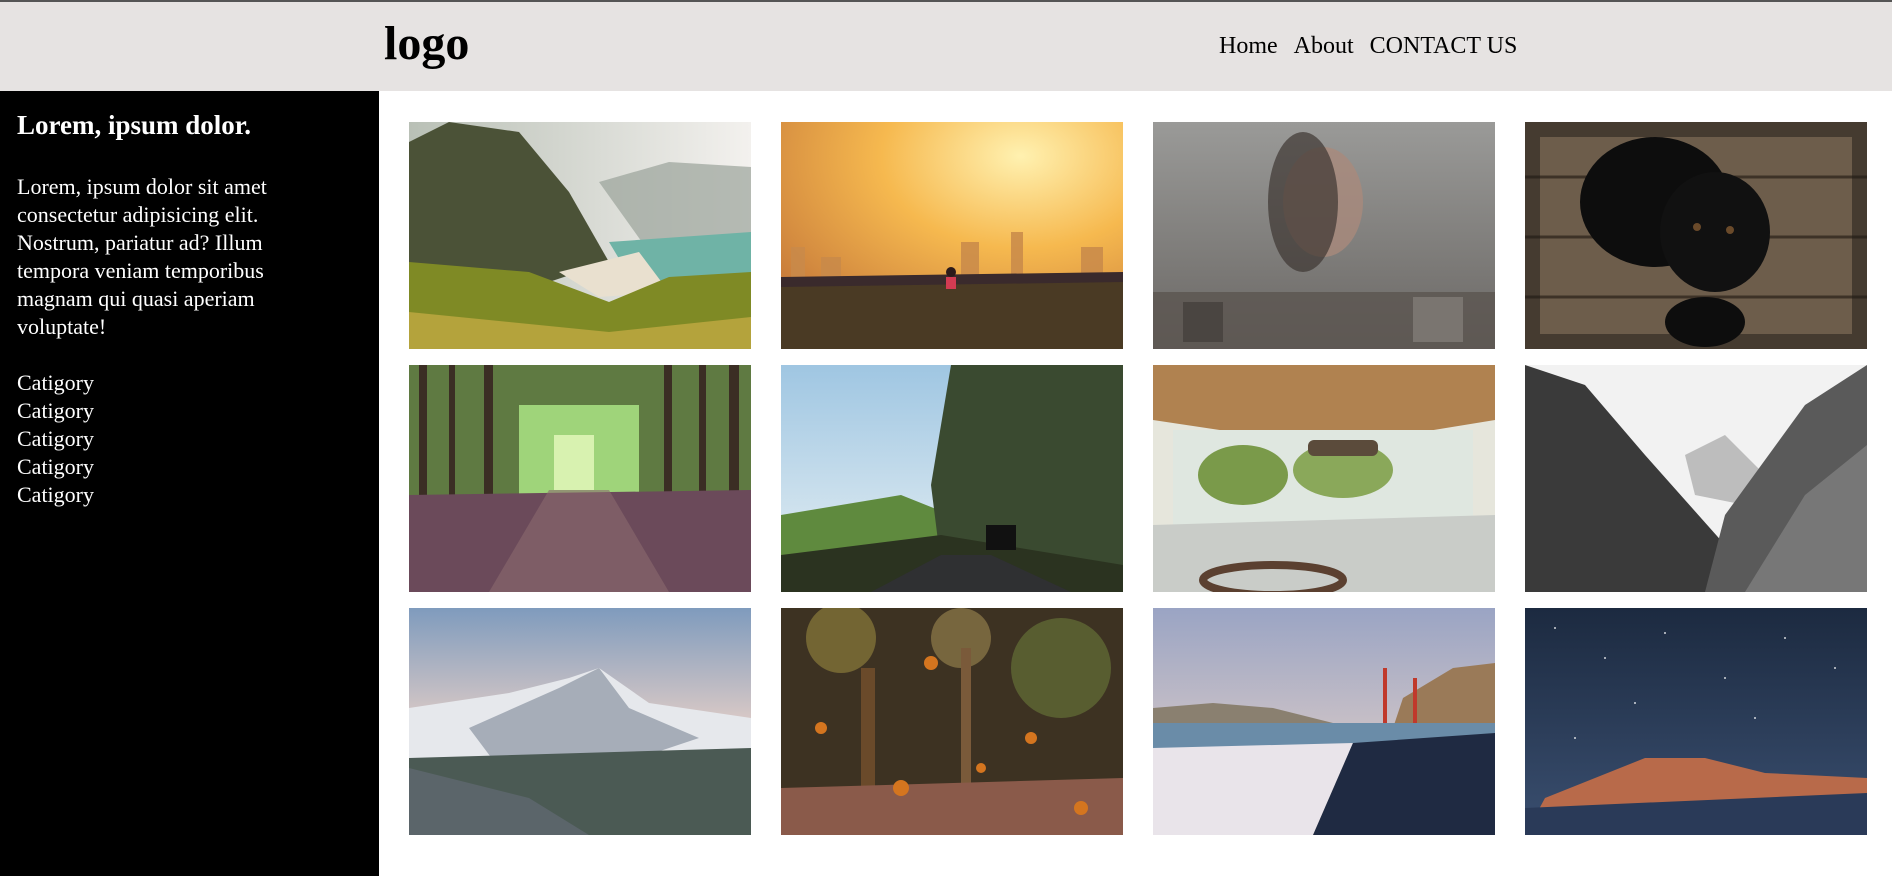  Describe the element at coordinates (1696, 478) in the screenshot. I see `misty-valley-photo` at that location.